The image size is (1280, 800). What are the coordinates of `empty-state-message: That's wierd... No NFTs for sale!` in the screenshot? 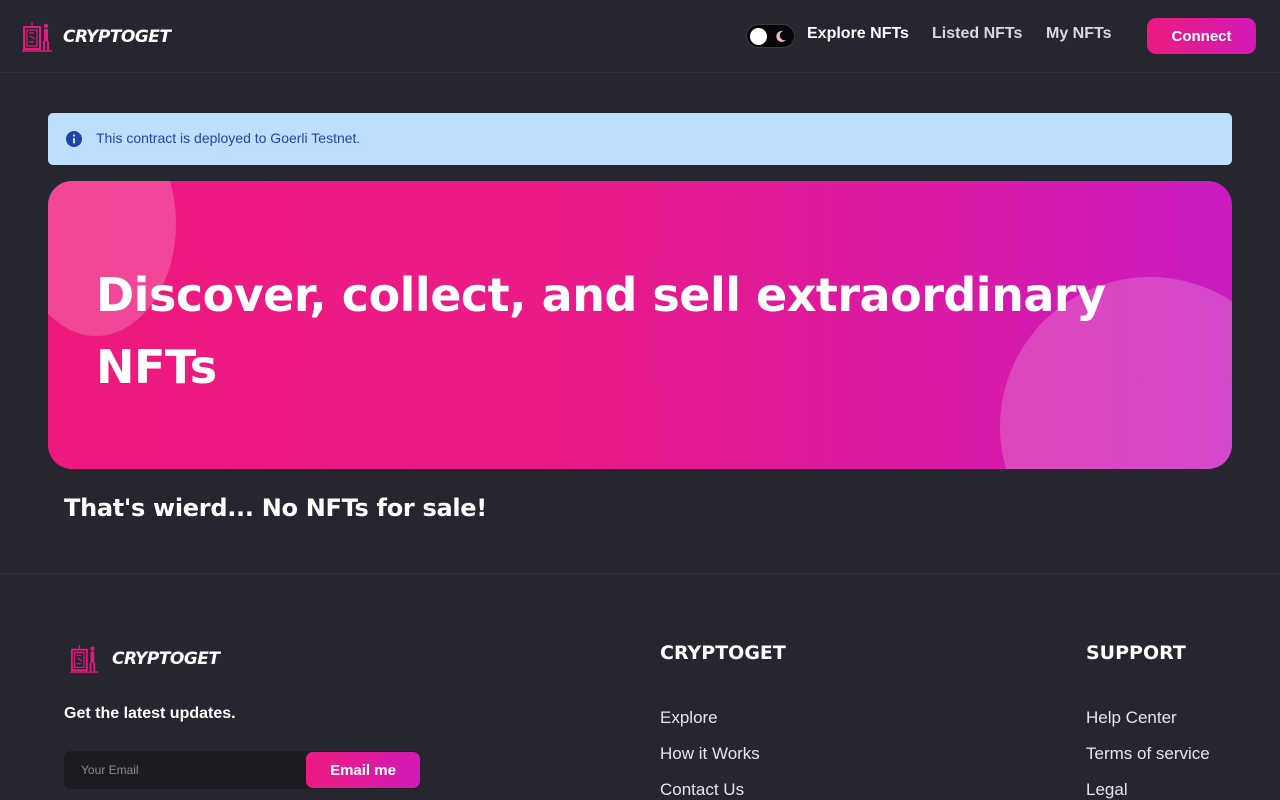 It's located at (275, 508).